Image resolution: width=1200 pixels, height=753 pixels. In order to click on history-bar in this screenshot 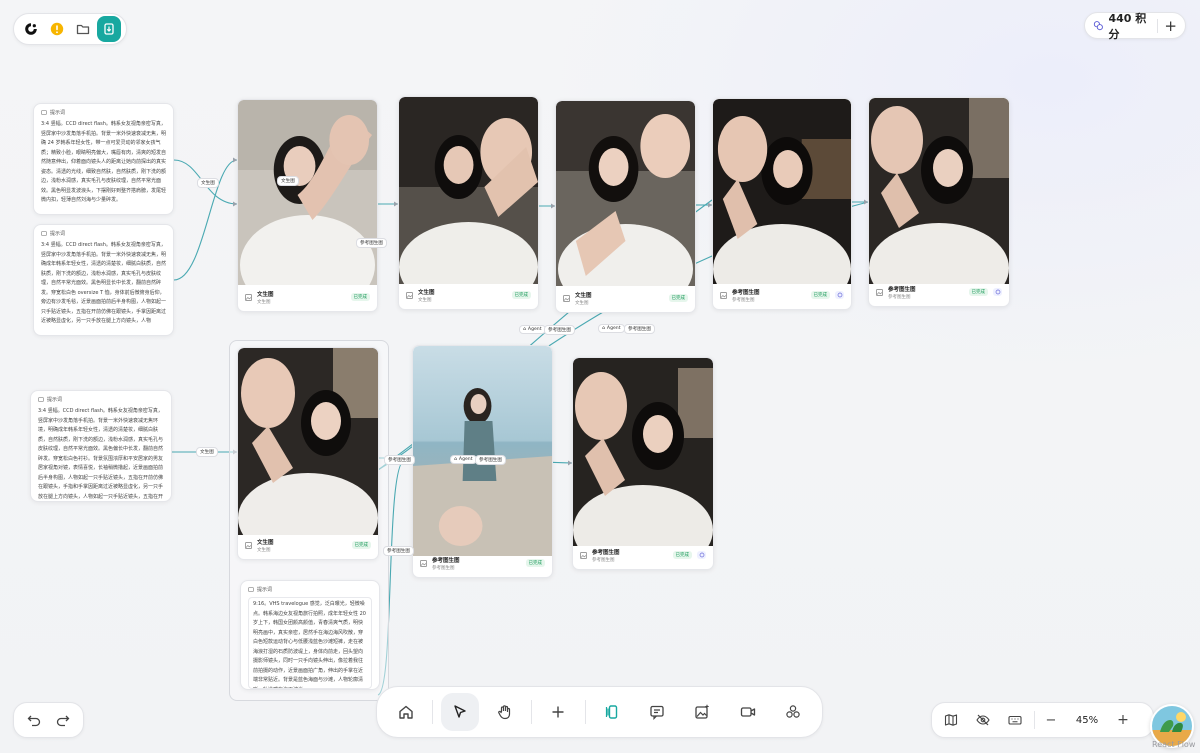, I will do `click(48, 720)`.